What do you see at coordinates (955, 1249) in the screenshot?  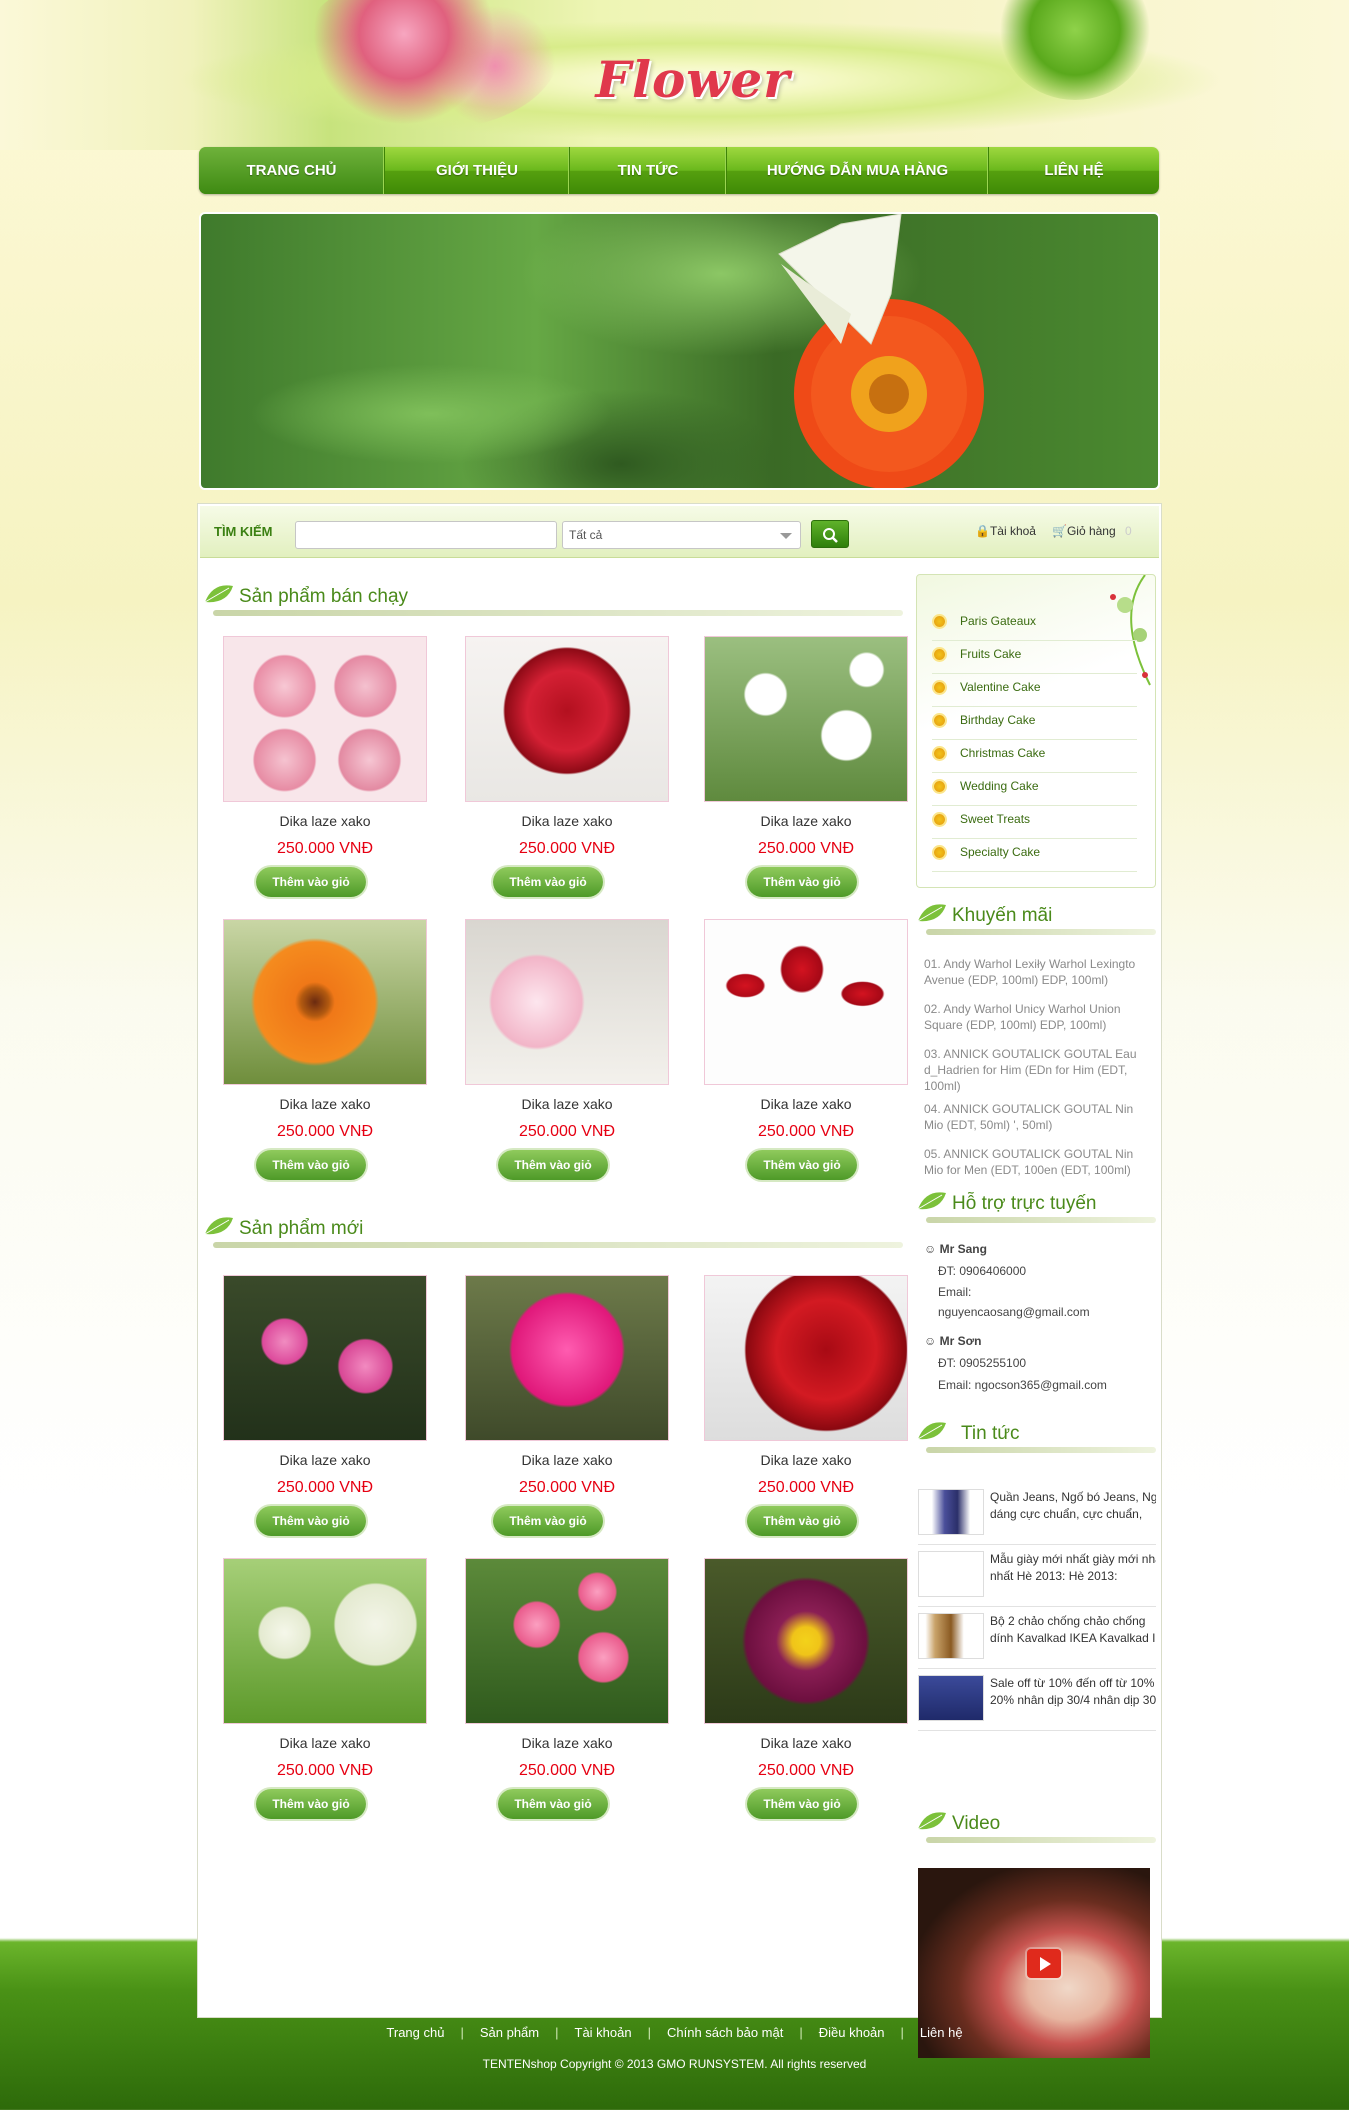 I see `support-person-1: ☺ Mr Sang` at bounding box center [955, 1249].